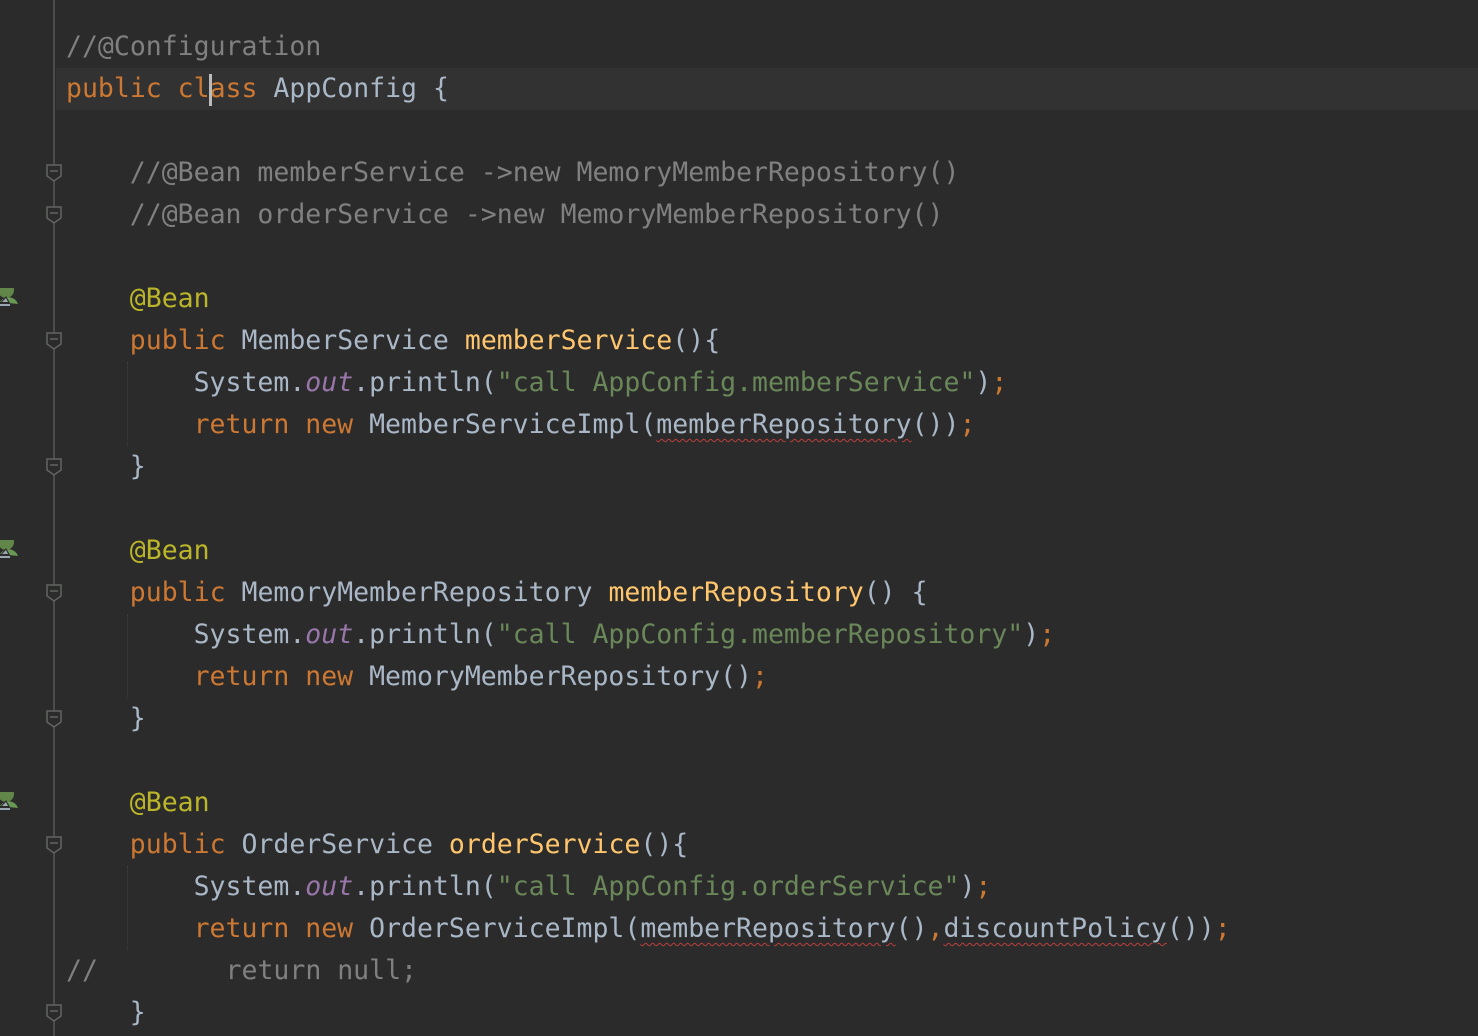 The image size is (1478, 1036). I want to click on code-line: return new MemoryMemberRepository();, so click(481, 677).